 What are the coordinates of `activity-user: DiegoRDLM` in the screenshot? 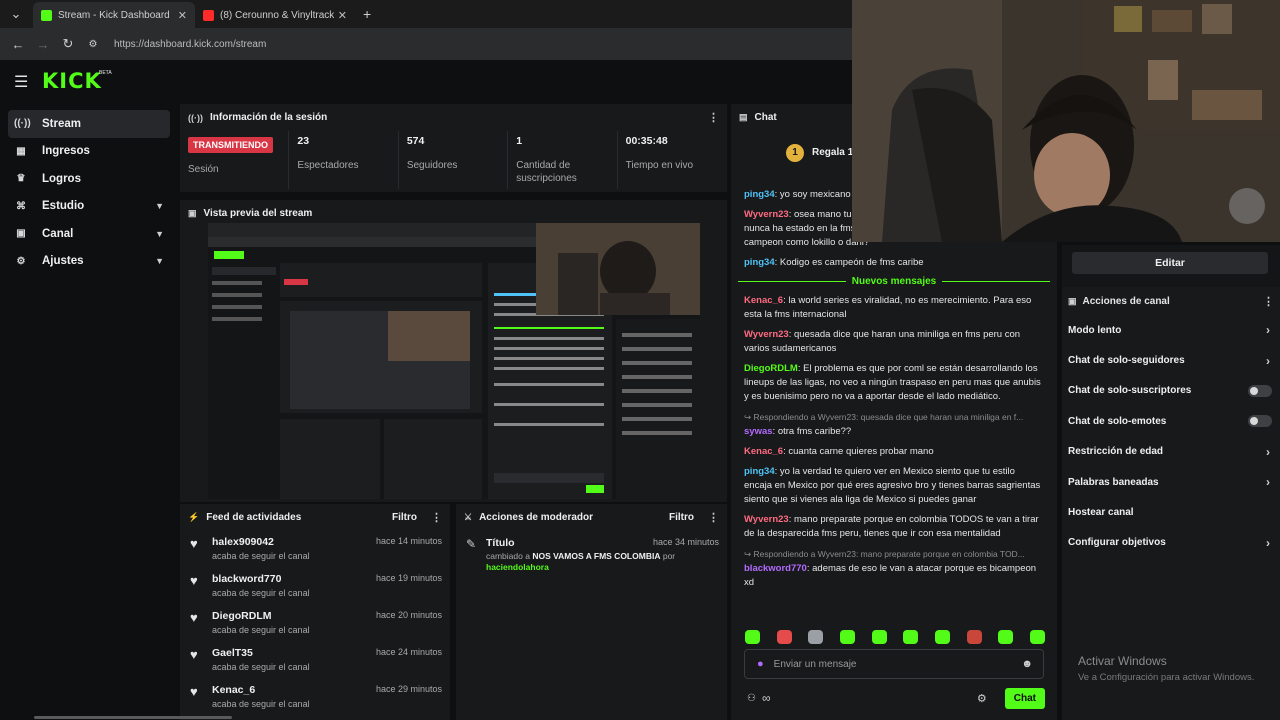 It's located at (294, 616).